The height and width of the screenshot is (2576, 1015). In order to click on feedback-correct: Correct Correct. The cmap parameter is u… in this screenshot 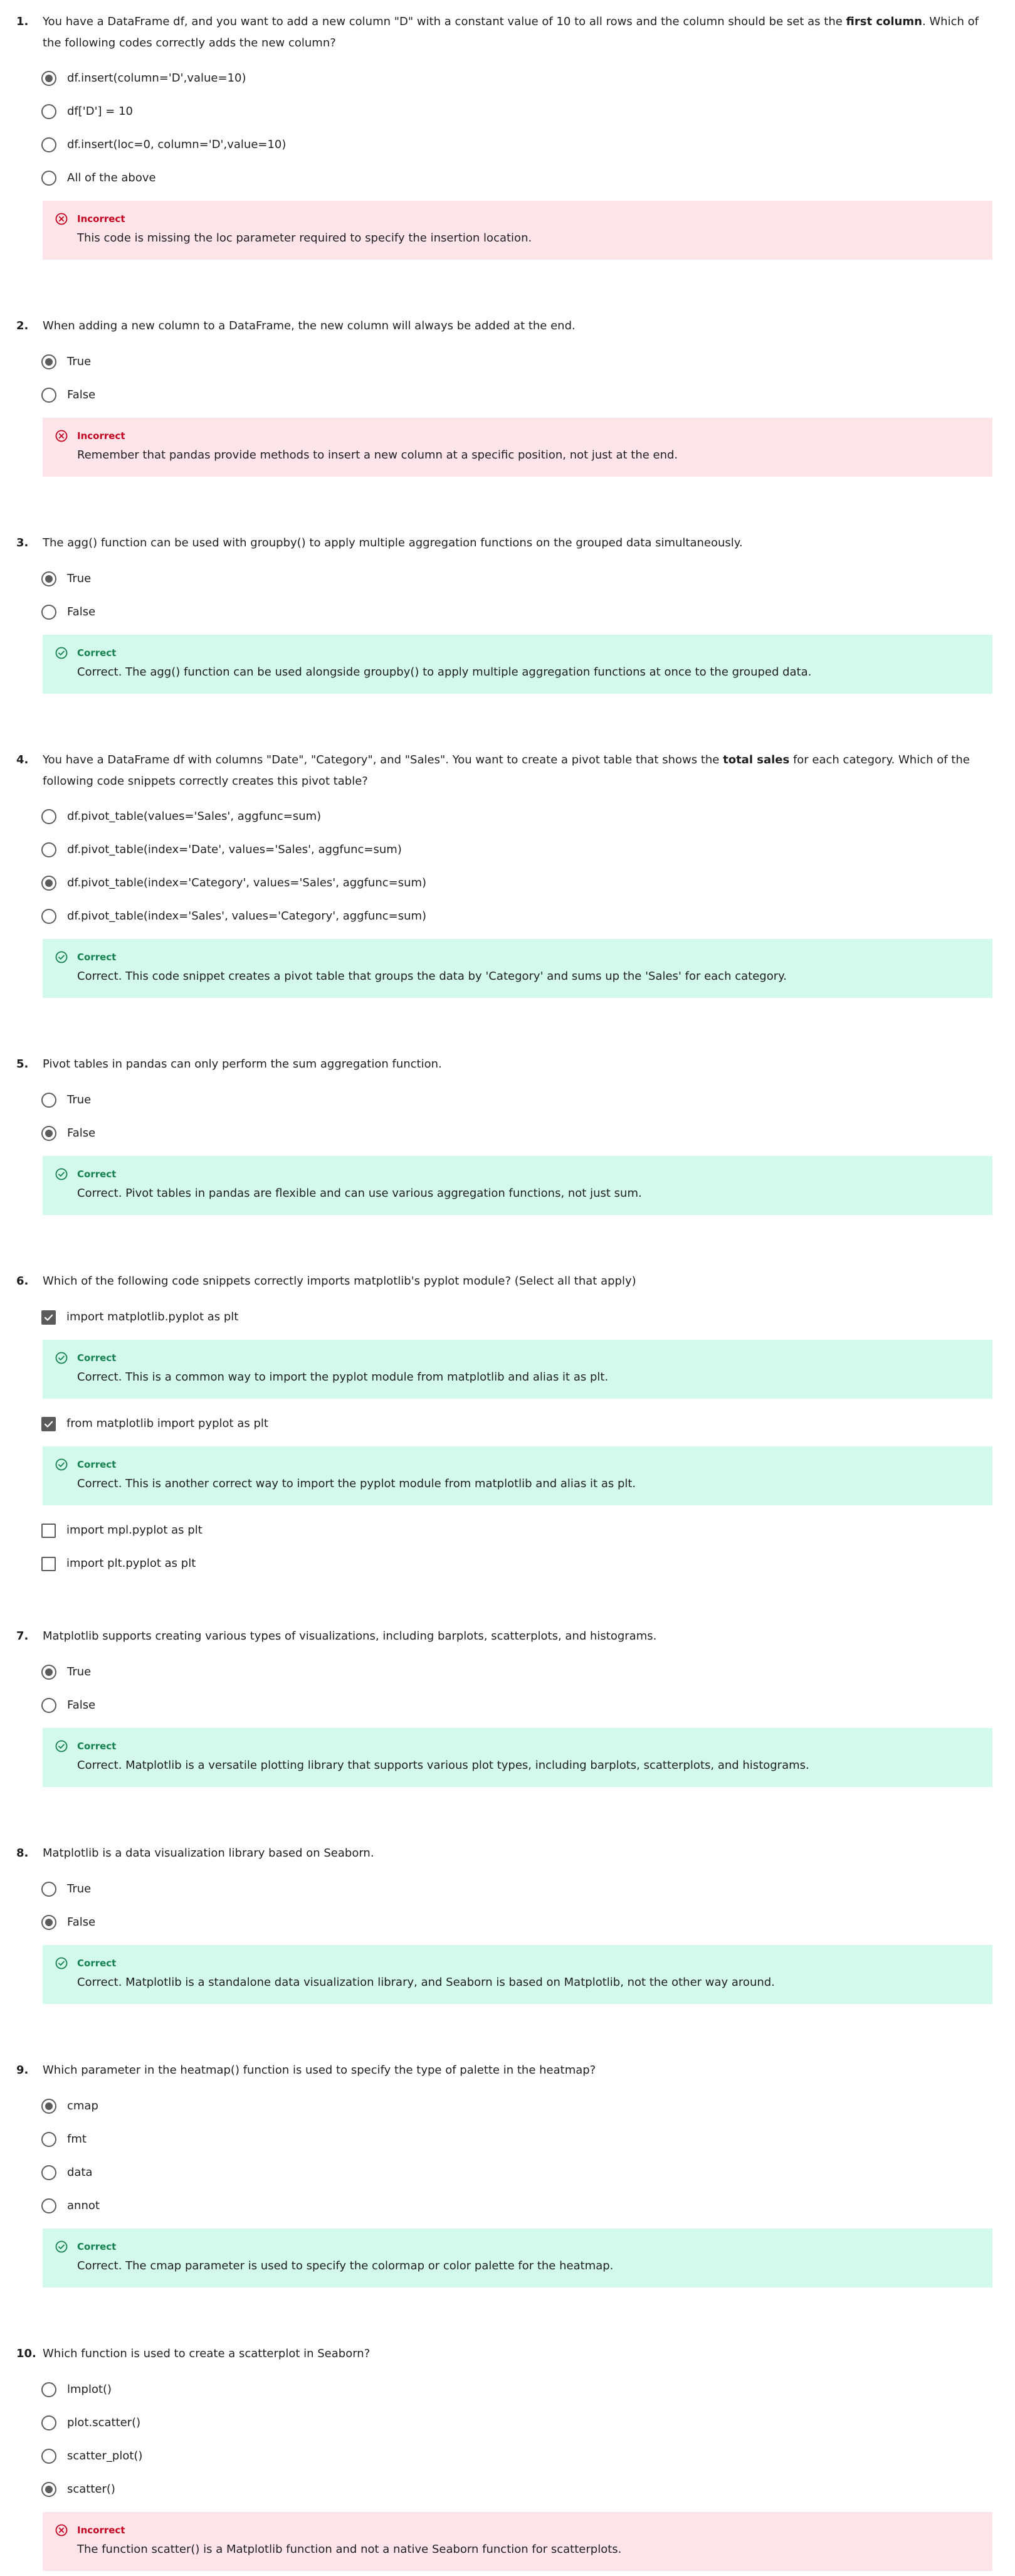, I will do `click(517, 2258)`.